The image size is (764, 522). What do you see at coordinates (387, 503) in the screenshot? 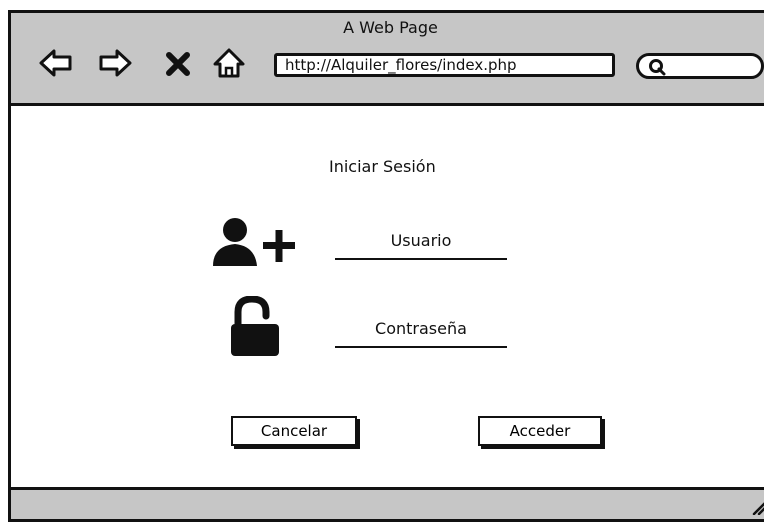
I see `status-bar` at bounding box center [387, 503].